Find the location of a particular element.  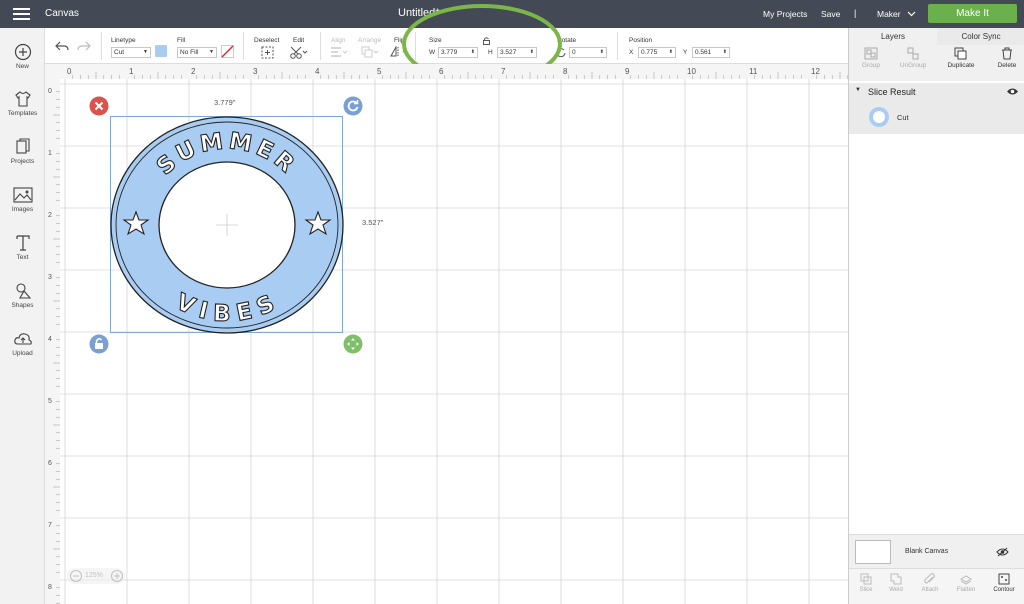

height-dimension-label: 3.527" is located at coordinates (373, 222).